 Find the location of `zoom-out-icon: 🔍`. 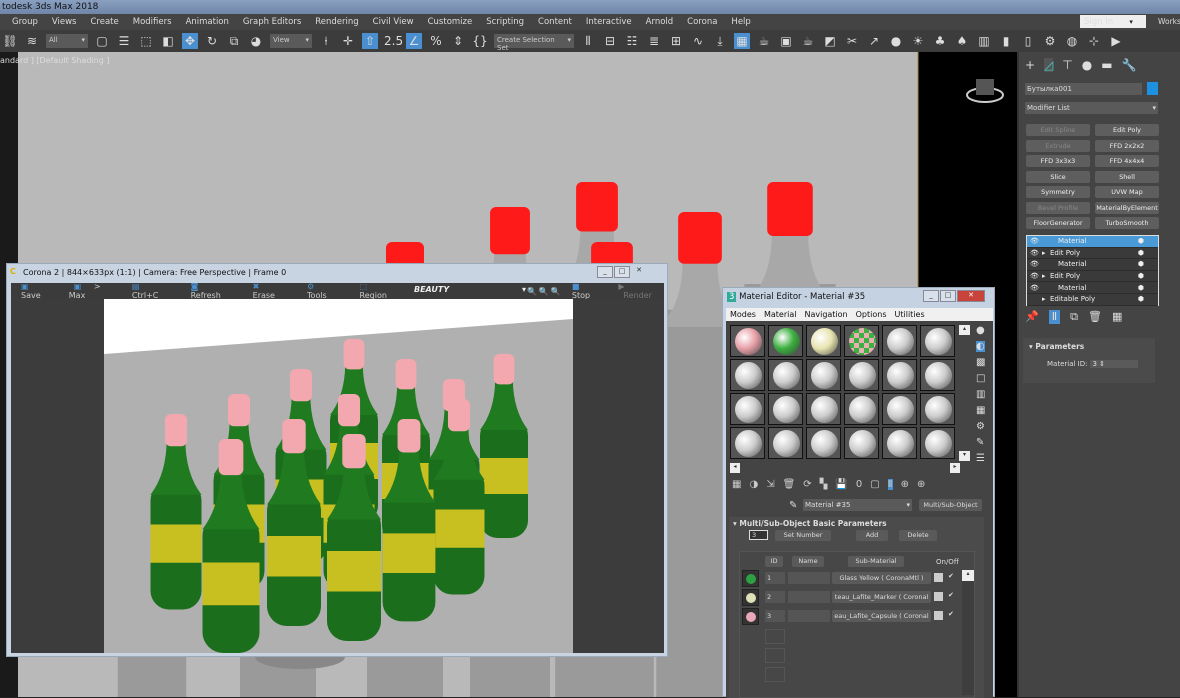

zoom-out-icon: 🔍 is located at coordinates (544, 291).